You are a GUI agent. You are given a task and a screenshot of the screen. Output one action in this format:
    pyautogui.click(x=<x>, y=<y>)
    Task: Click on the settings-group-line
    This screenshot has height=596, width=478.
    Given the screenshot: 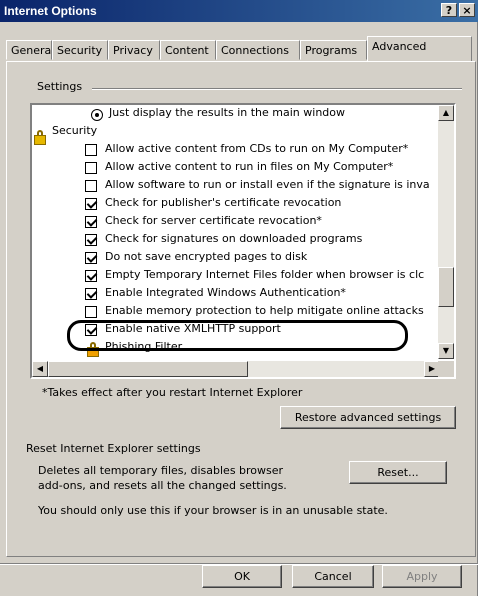 What is the action you would take?
    pyautogui.click(x=277, y=89)
    